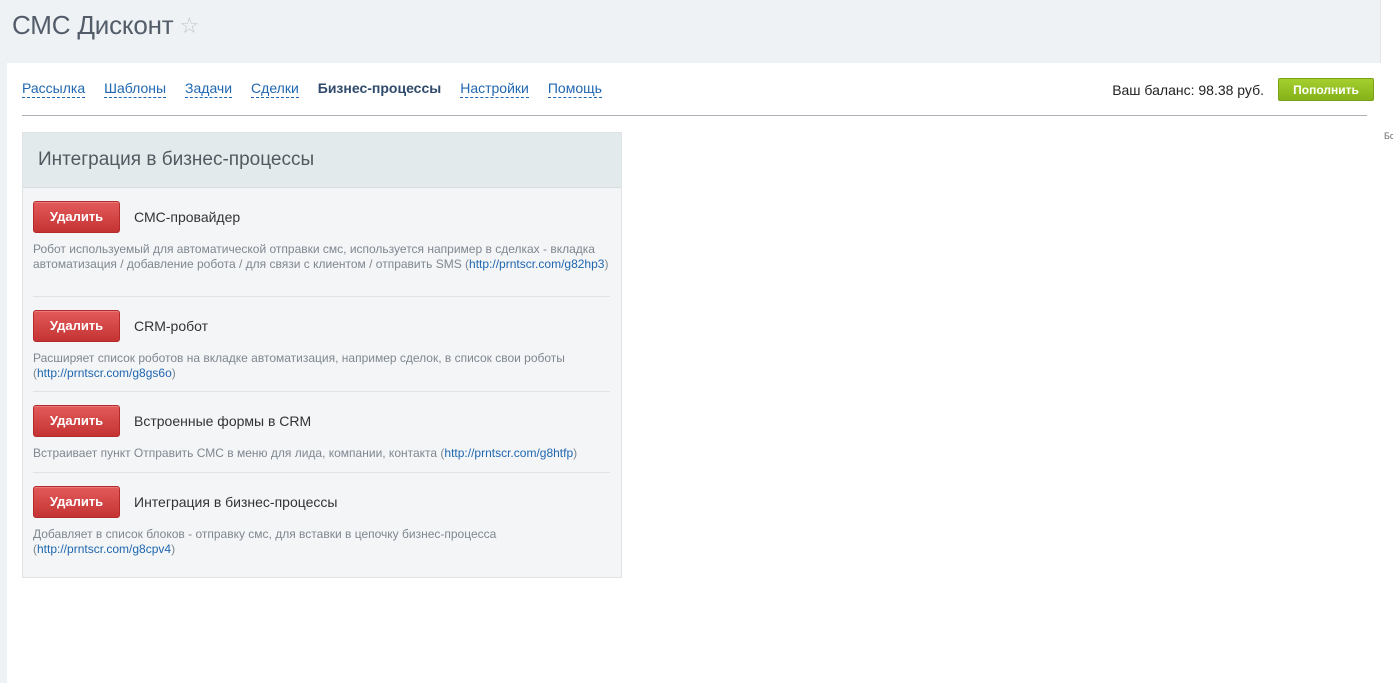 The height and width of the screenshot is (683, 1393). What do you see at coordinates (104, 549) in the screenshot?
I see `screenshot-link: http://prntscr.com/g8cpv4` at bounding box center [104, 549].